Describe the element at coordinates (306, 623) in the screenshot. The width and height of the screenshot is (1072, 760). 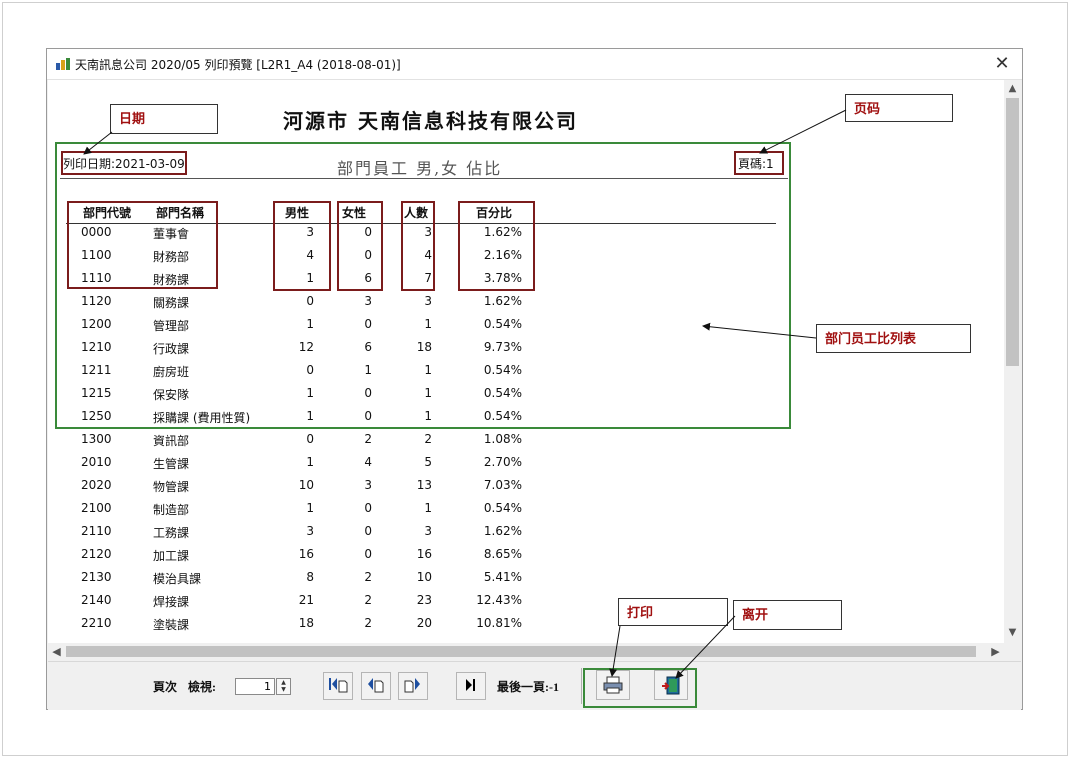
I see `row-male: 18` at that location.